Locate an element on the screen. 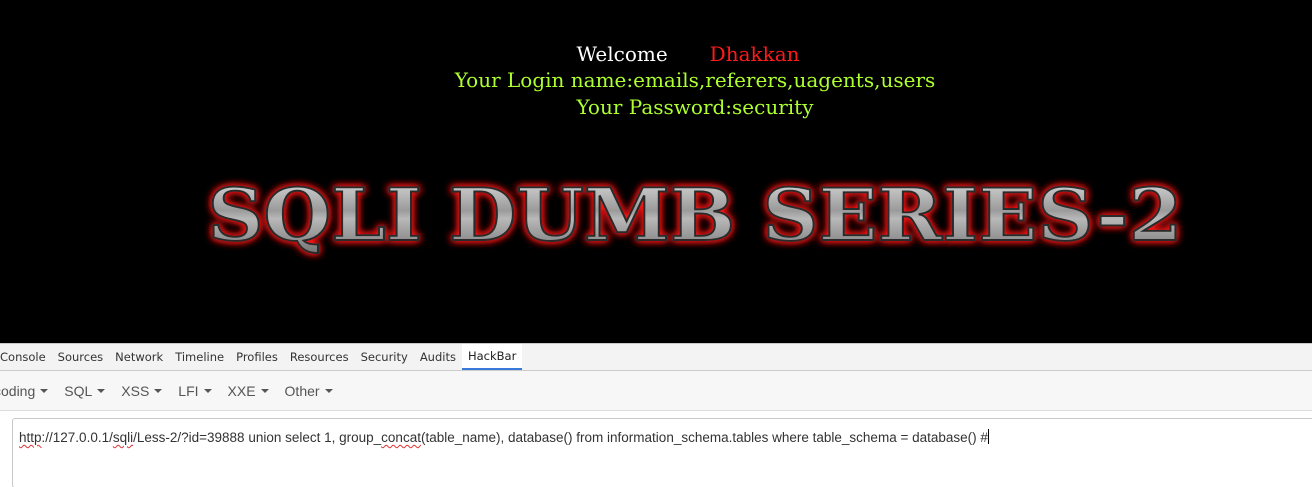  menu-xss-label: XSS is located at coordinates (135, 390).